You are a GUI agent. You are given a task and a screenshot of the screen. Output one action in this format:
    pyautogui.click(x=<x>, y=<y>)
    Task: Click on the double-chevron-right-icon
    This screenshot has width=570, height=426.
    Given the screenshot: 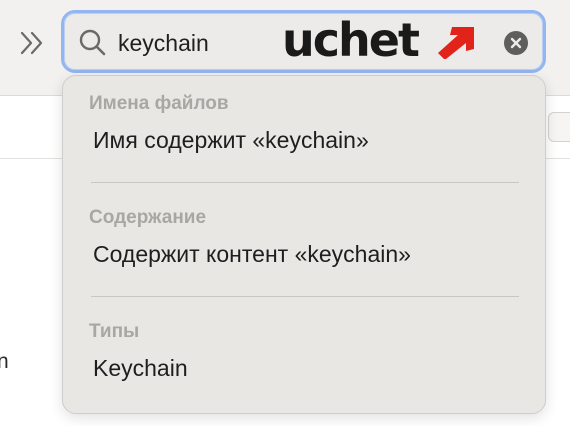 What is the action you would take?
    pyautogui.click(x=33, y=43)
    